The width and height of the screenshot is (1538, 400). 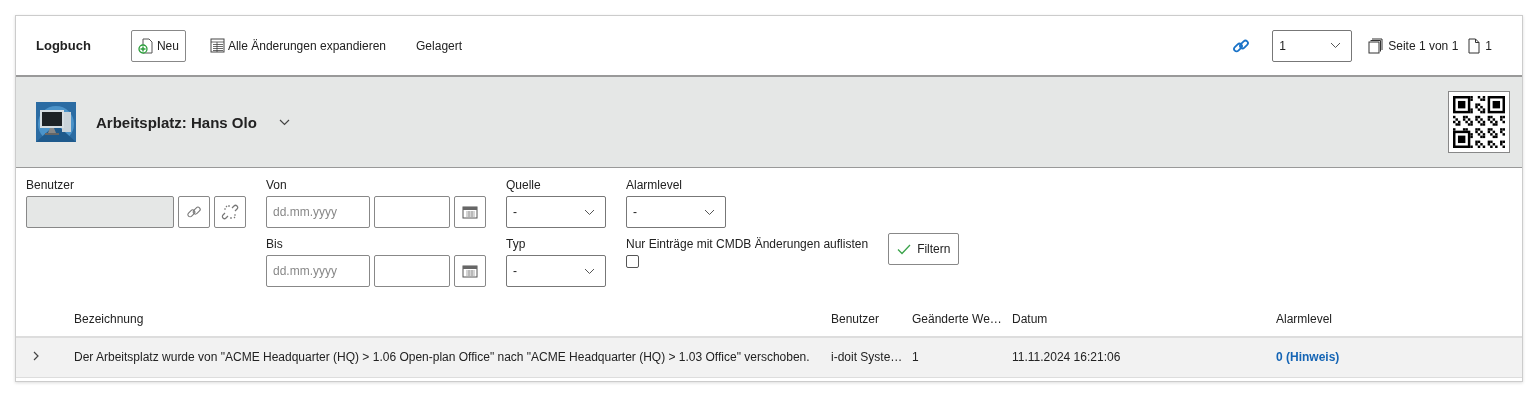 I want to click on table-cell: Der Arbeitsplatz wurde von "ACME Headquarter (HQ) > 1.06 Open-plan Office" nach "ACME Headquarter (HQ) > 1.03 Office" verschoben., so click(x=442, y=357).